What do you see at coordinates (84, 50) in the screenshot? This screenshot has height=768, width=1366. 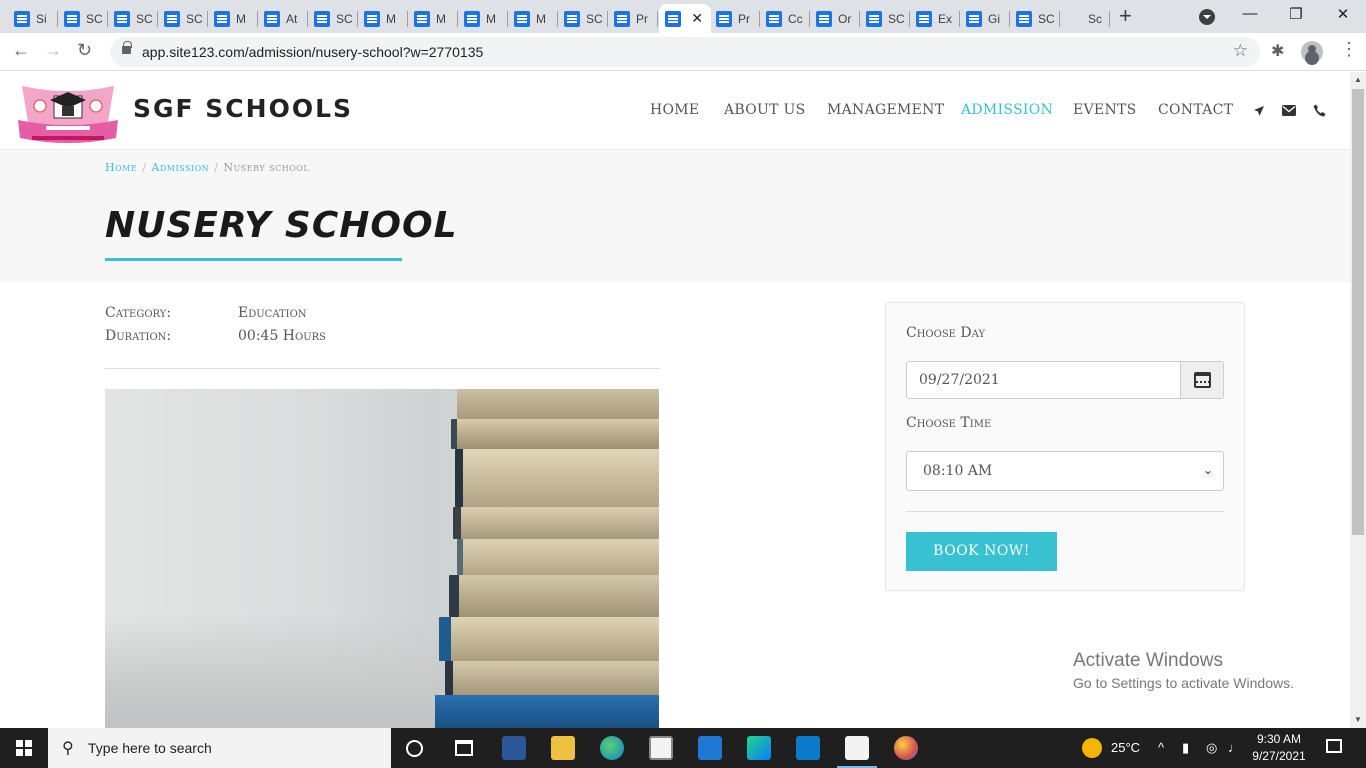 I see `reload-button: ↻` at bounding box center [84, 50].